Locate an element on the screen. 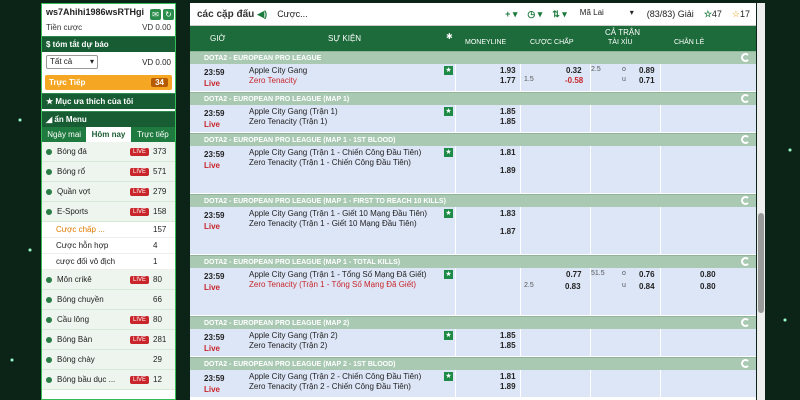 This screenshot has height=400, width=800. sidebar-item-sport: Bóng chày 29 is located at coordinates (108, 360).